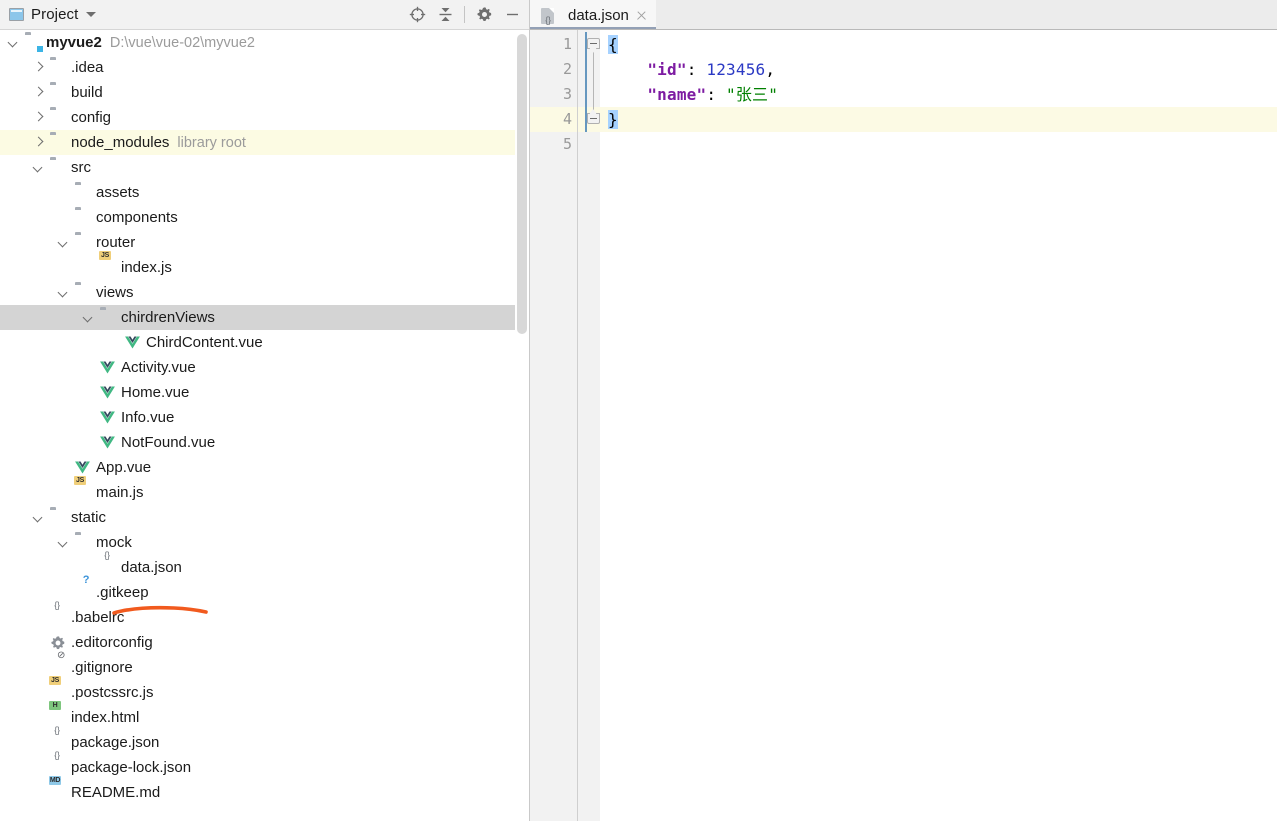  Describe the element at coordinates (551, 119) in the screenshot. I see `line-number: 4` at that location.